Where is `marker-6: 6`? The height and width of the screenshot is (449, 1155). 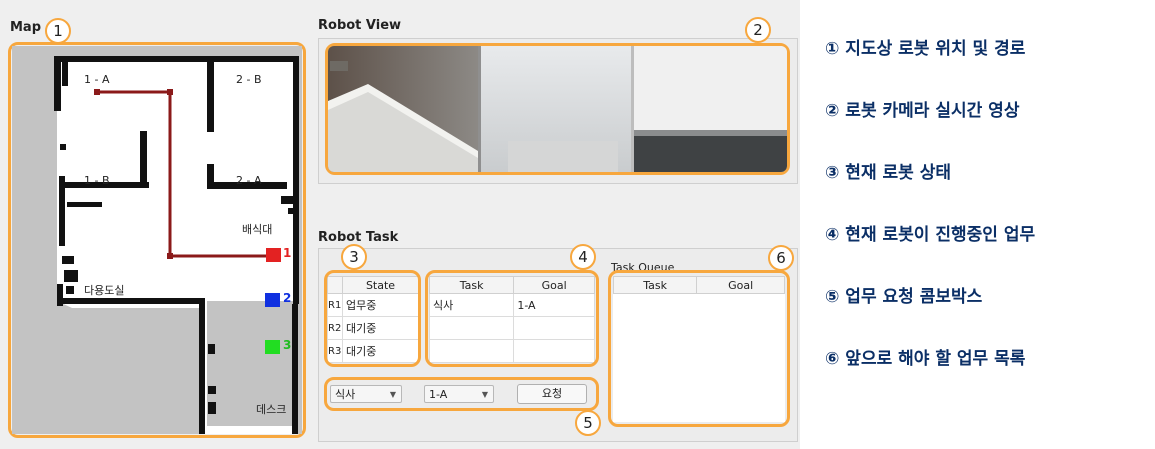 marker-6: 6 is located at coordinates (781, 258).